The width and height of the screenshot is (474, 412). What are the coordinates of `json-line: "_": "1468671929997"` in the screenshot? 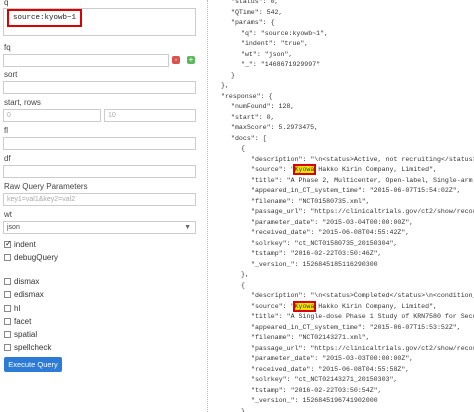 It's located at (281, 64).